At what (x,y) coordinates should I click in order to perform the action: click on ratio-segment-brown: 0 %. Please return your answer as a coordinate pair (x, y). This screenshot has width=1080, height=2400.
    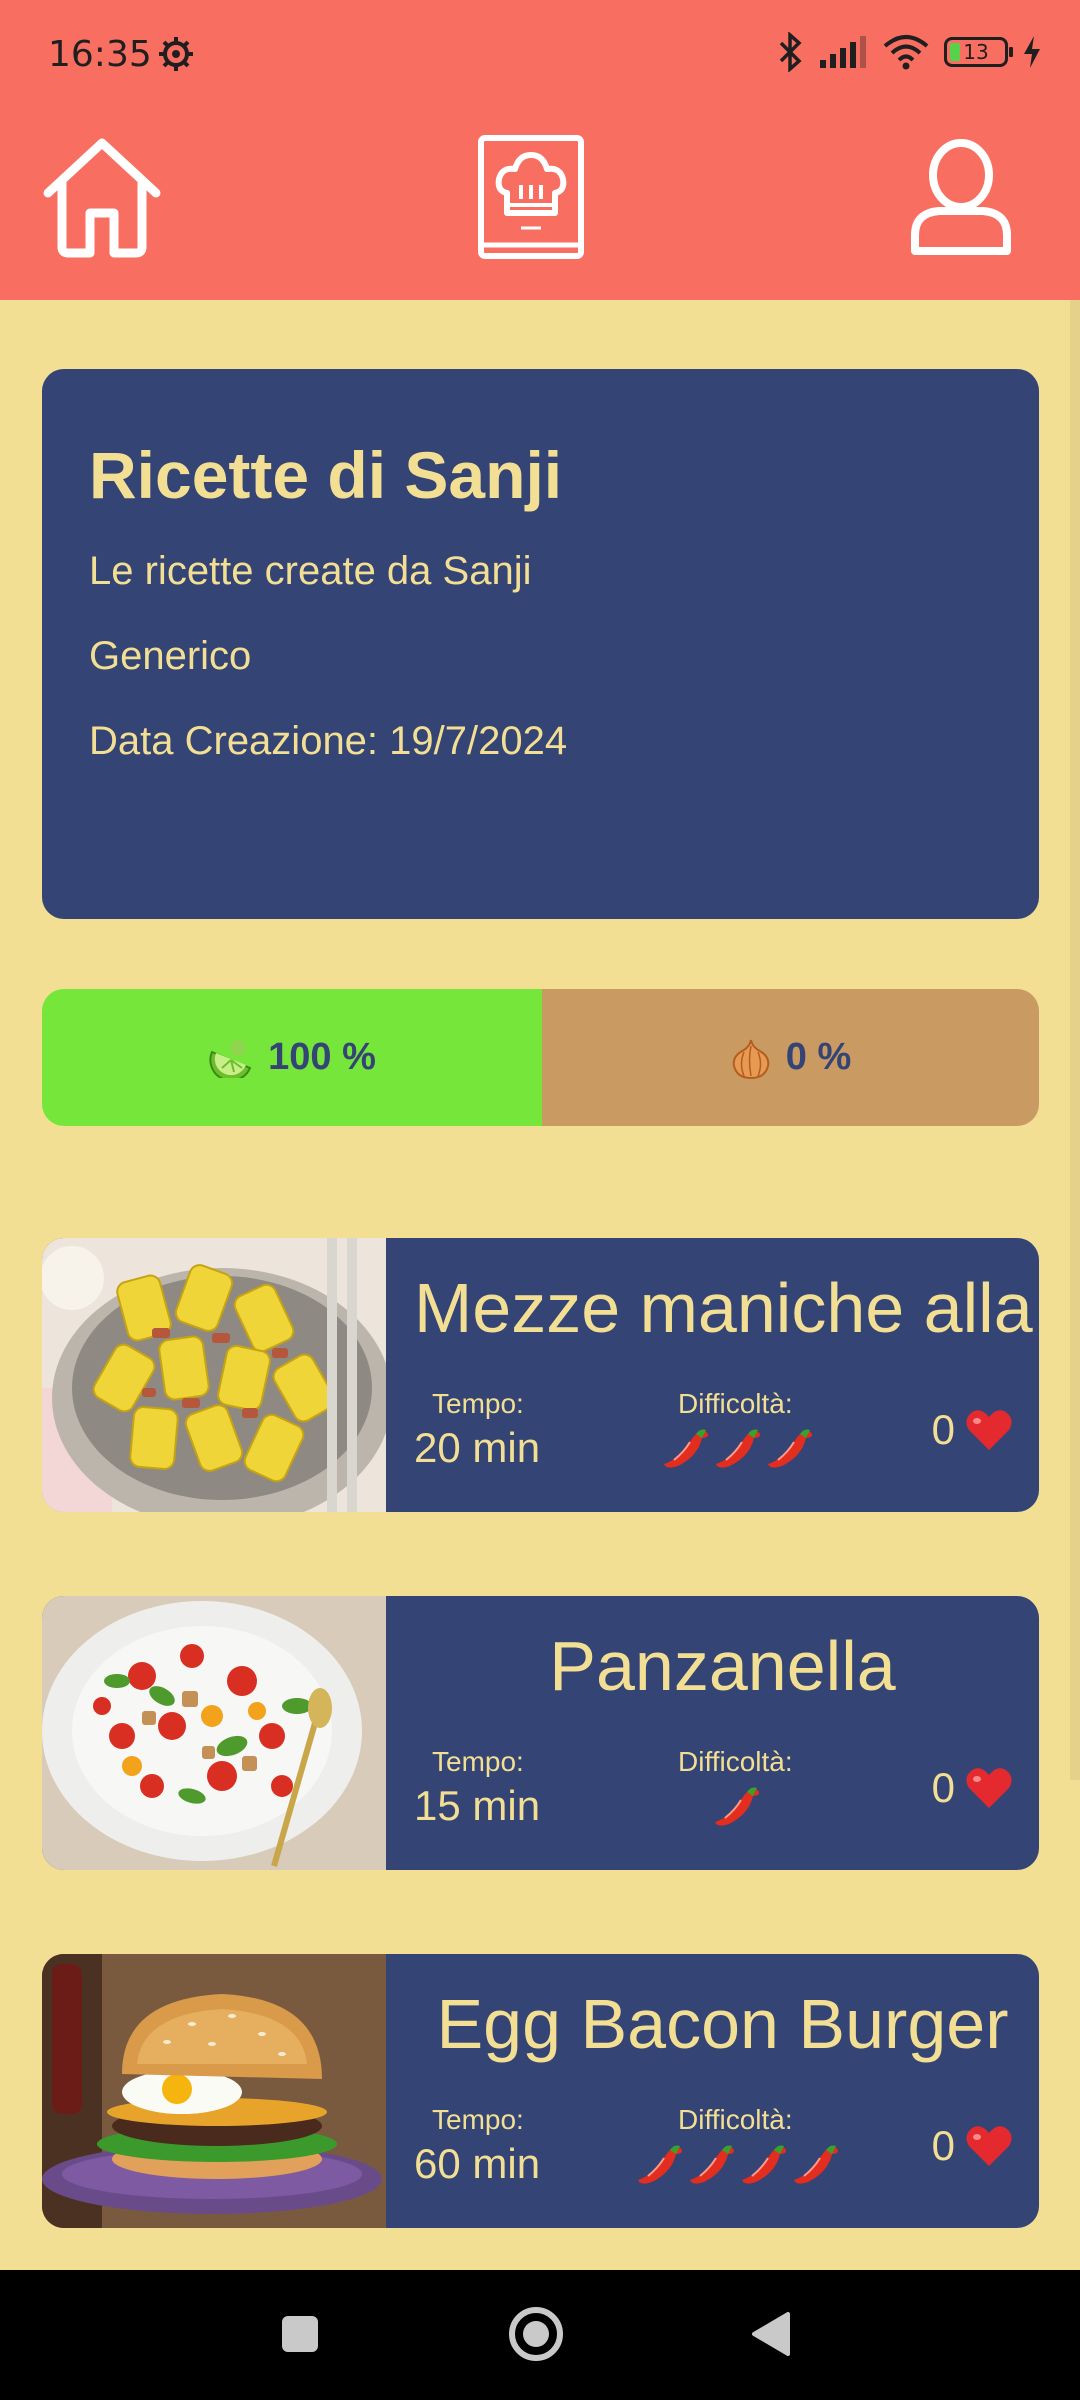
    Looking at the image, I should click on (790, 1057).